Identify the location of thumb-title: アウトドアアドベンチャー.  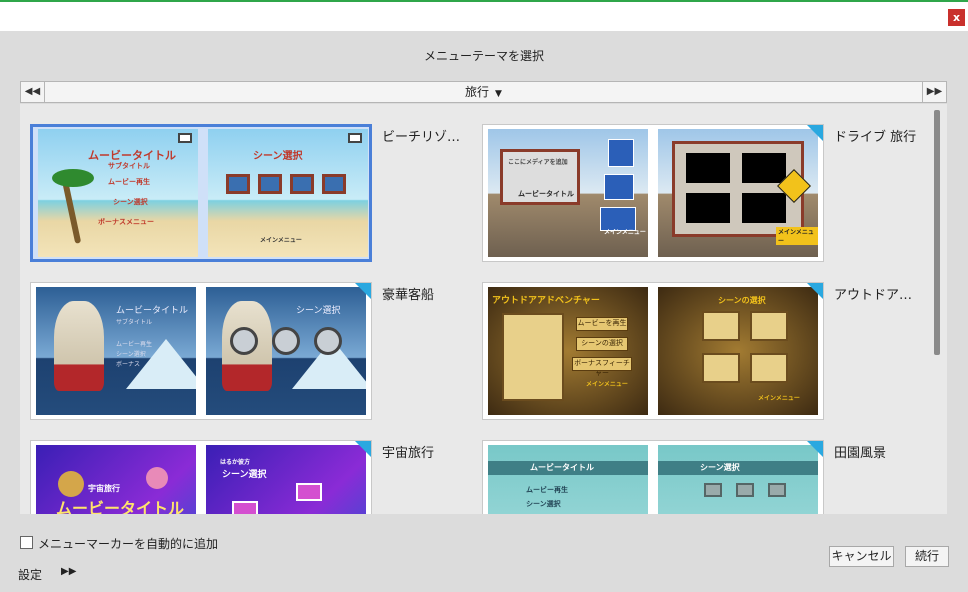
(546, 301).